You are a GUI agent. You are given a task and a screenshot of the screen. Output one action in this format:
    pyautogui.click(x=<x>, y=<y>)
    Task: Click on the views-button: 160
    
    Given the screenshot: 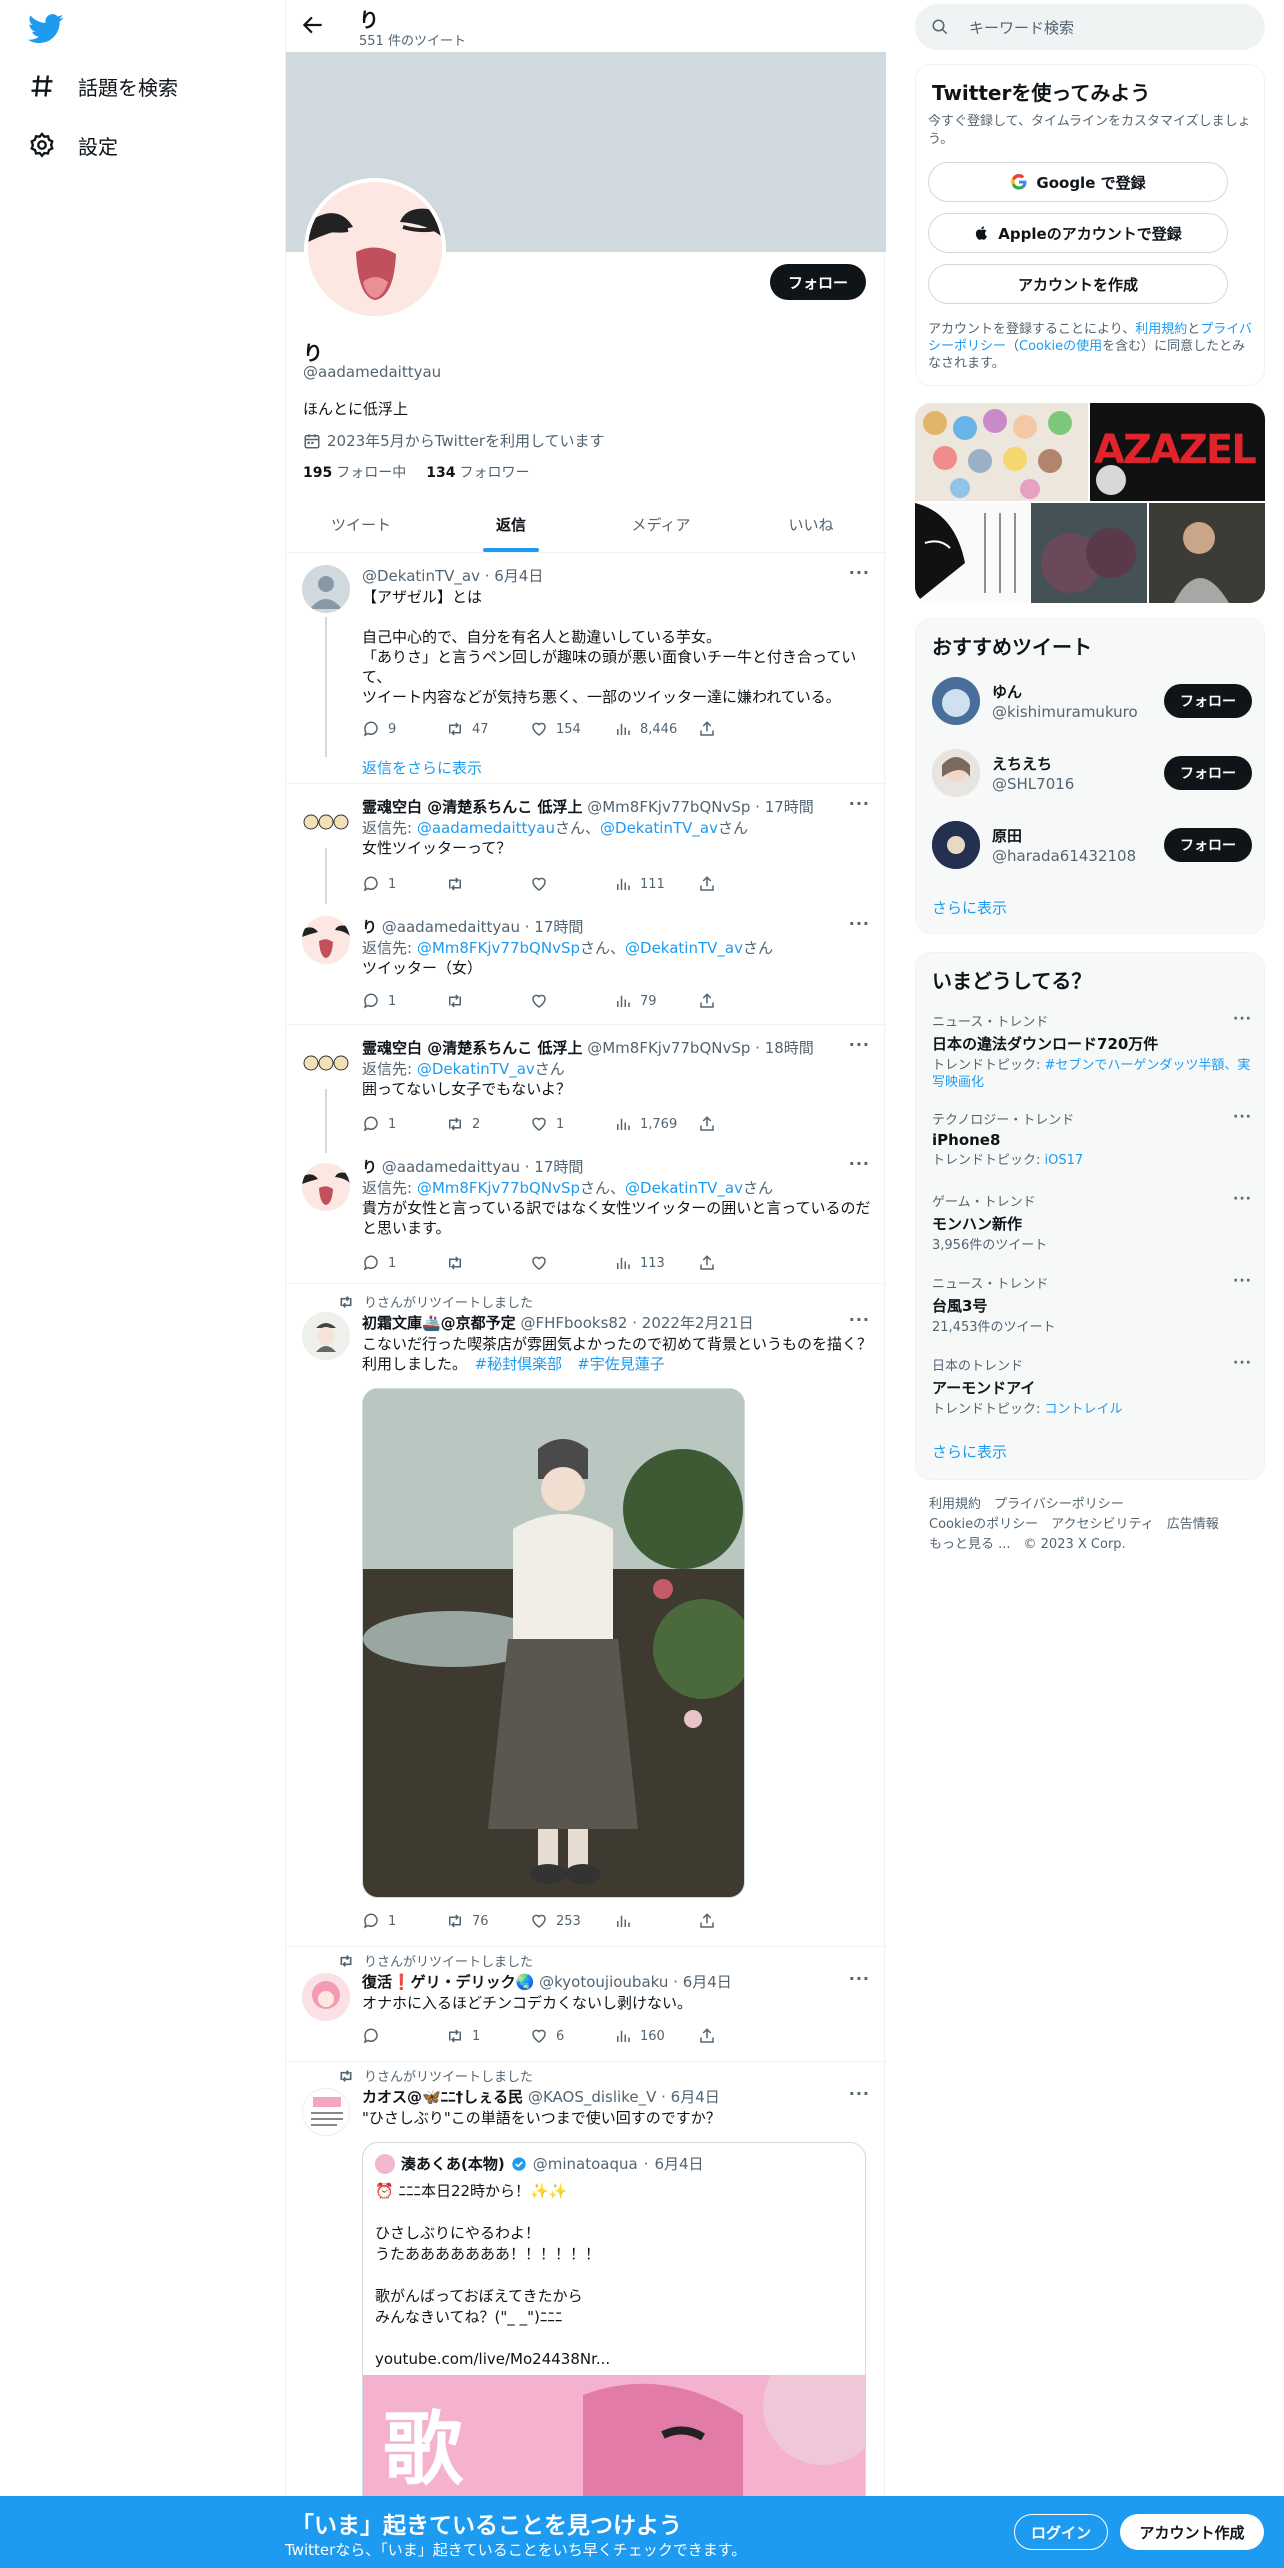 What is the action you would take?
    pyautogui.click(x=656, y=2036)
    